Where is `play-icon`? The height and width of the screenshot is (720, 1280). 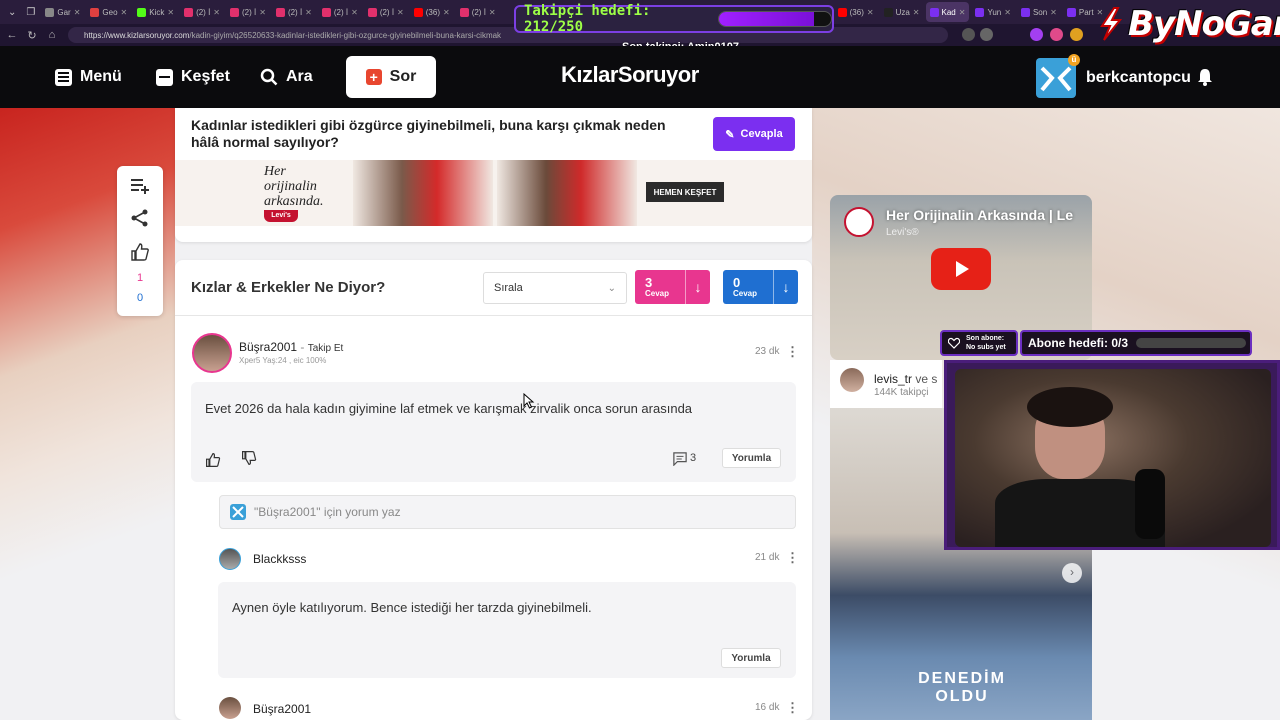
play-icon is located at coordinates (961, 269).